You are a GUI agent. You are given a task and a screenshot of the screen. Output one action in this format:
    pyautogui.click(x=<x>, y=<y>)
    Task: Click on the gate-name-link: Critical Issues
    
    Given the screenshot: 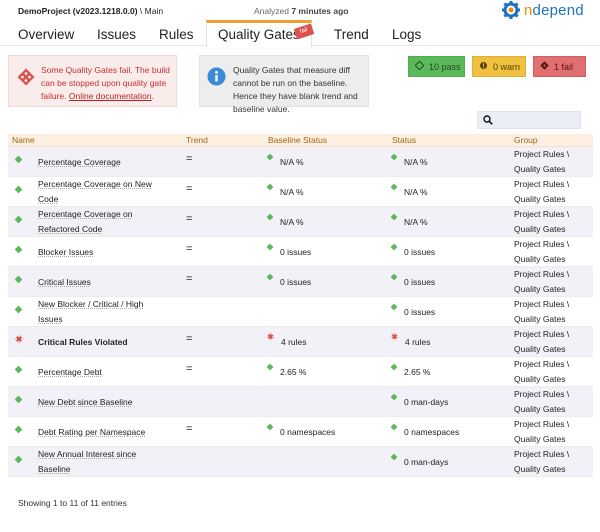 What is the action you would take?
    pyautogui.click(x=64, y=282)
    